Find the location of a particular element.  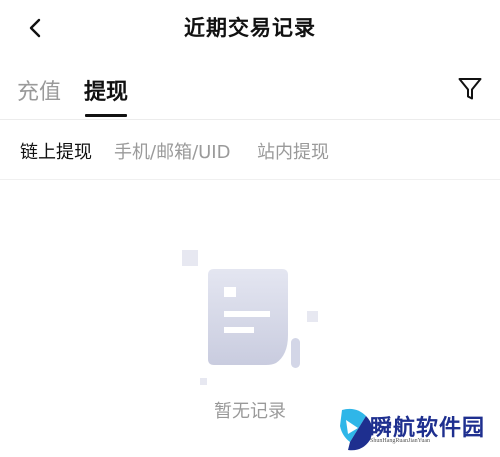

watermark-logo: 瞬航软件园 ShunHangRuanJianYuan is located at coordinates (416, 429).